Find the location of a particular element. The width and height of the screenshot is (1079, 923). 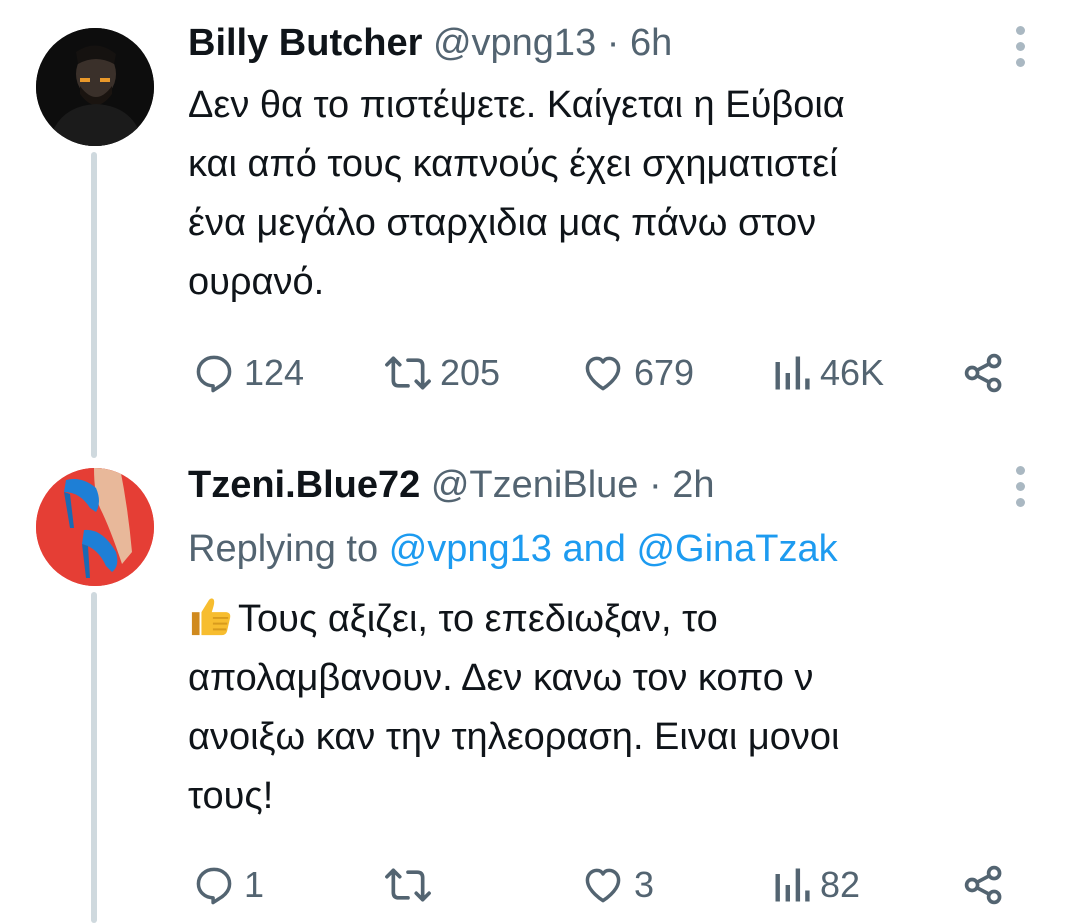

views-count: 82 is located at coordinates (840, 884).